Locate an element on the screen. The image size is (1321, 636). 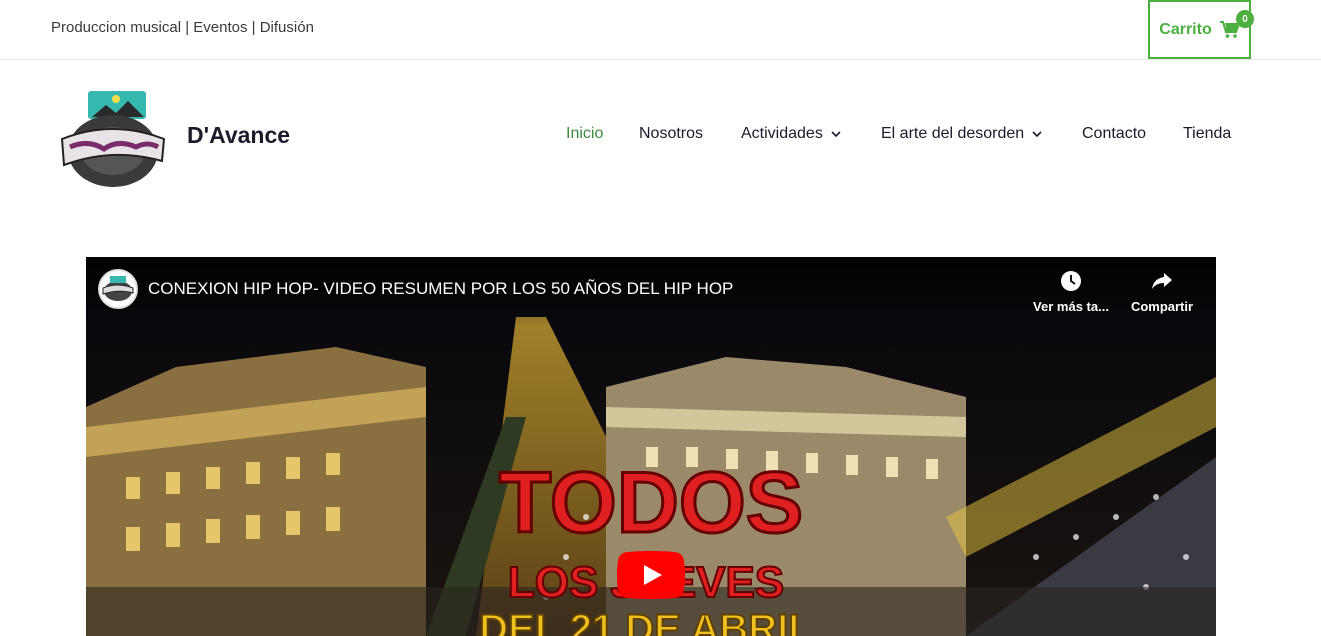
channel-avatar is located at coordinates (118, 289).